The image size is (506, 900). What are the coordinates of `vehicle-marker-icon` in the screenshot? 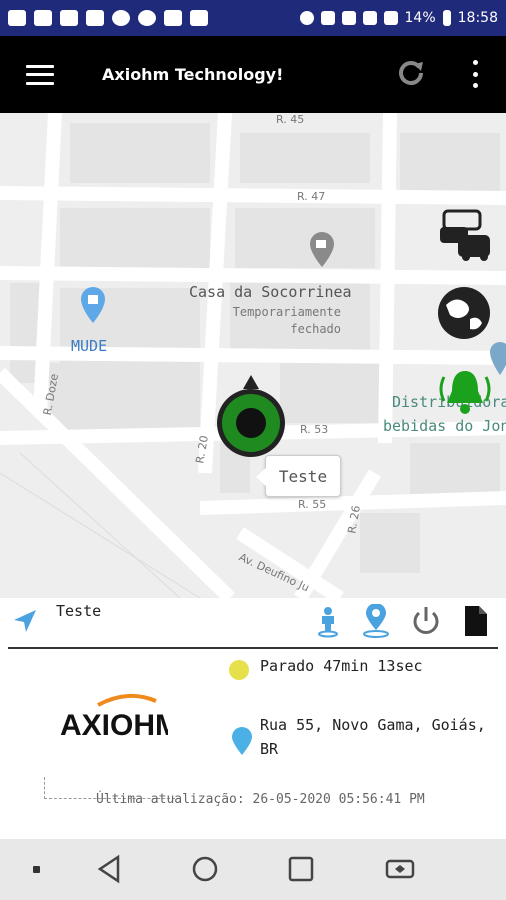 It's located at (251, 418).